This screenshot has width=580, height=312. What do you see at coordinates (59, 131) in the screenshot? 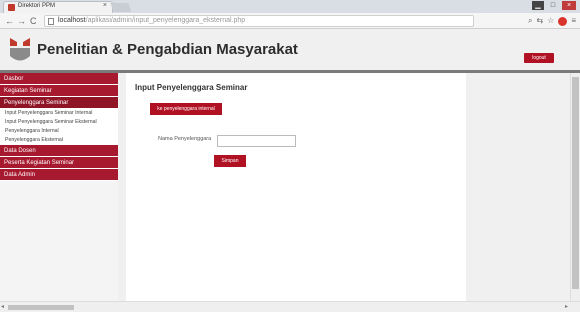
I see `sidebar-subitem-penyelenggara-internal: Penyelenggara Internal` at bounding box center [59, 131].